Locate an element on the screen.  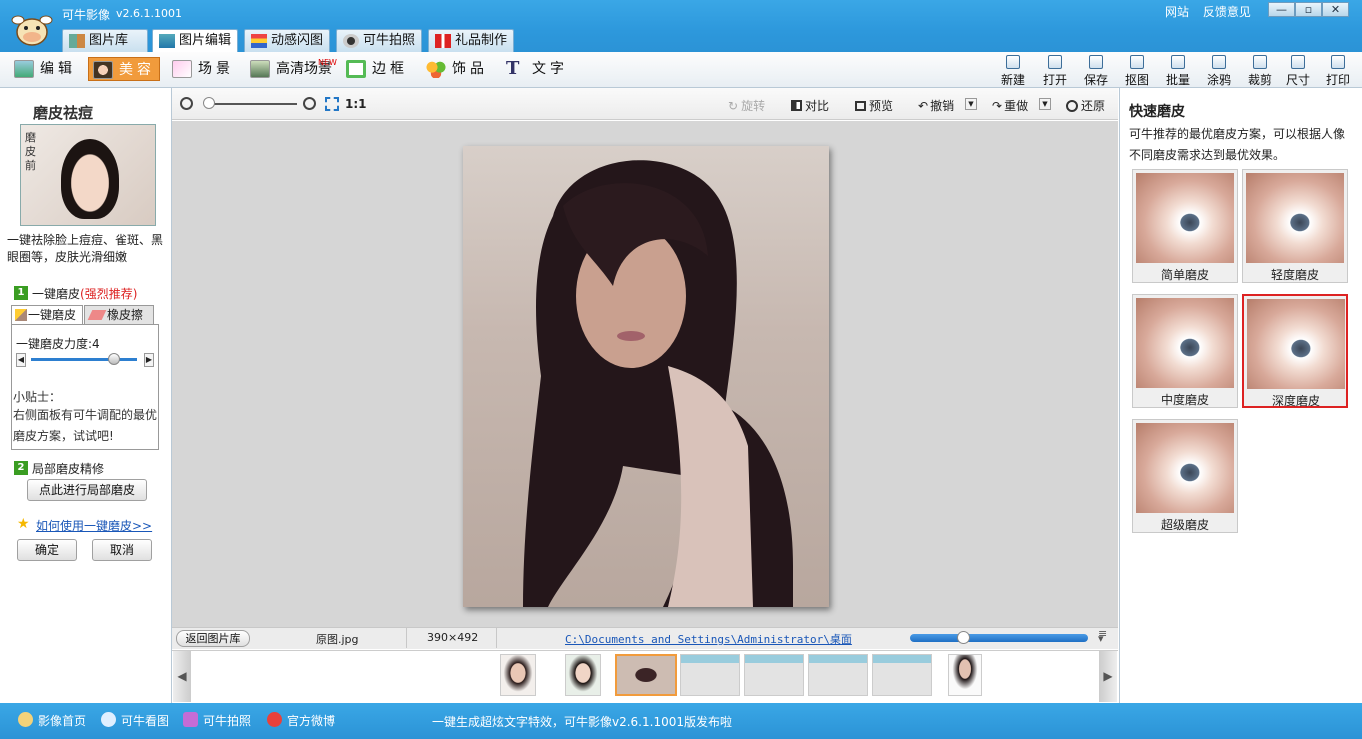
tab-gallery: 图片库 is located at coordinates (105, 40).